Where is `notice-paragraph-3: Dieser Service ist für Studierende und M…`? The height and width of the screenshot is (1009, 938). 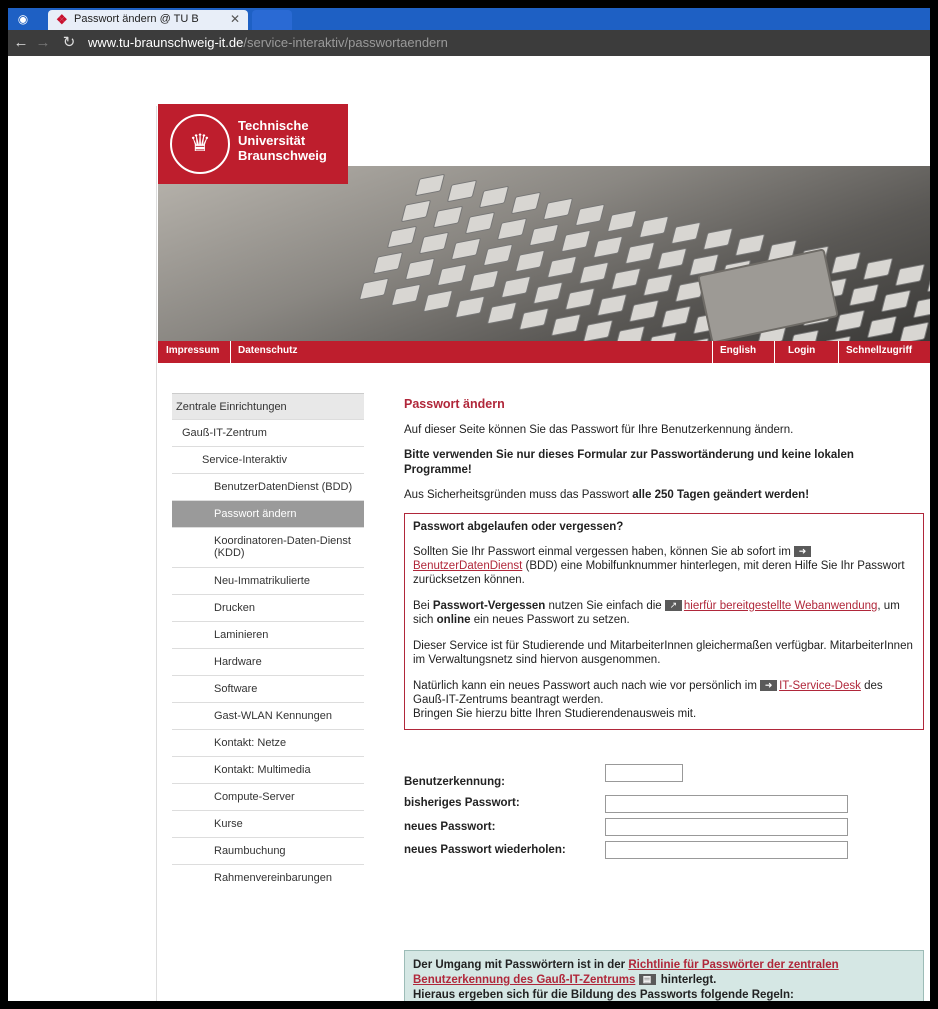 notice-paragraph-3: Dieser Service ist für Studierende und M… is located at coordinates (663, 653).